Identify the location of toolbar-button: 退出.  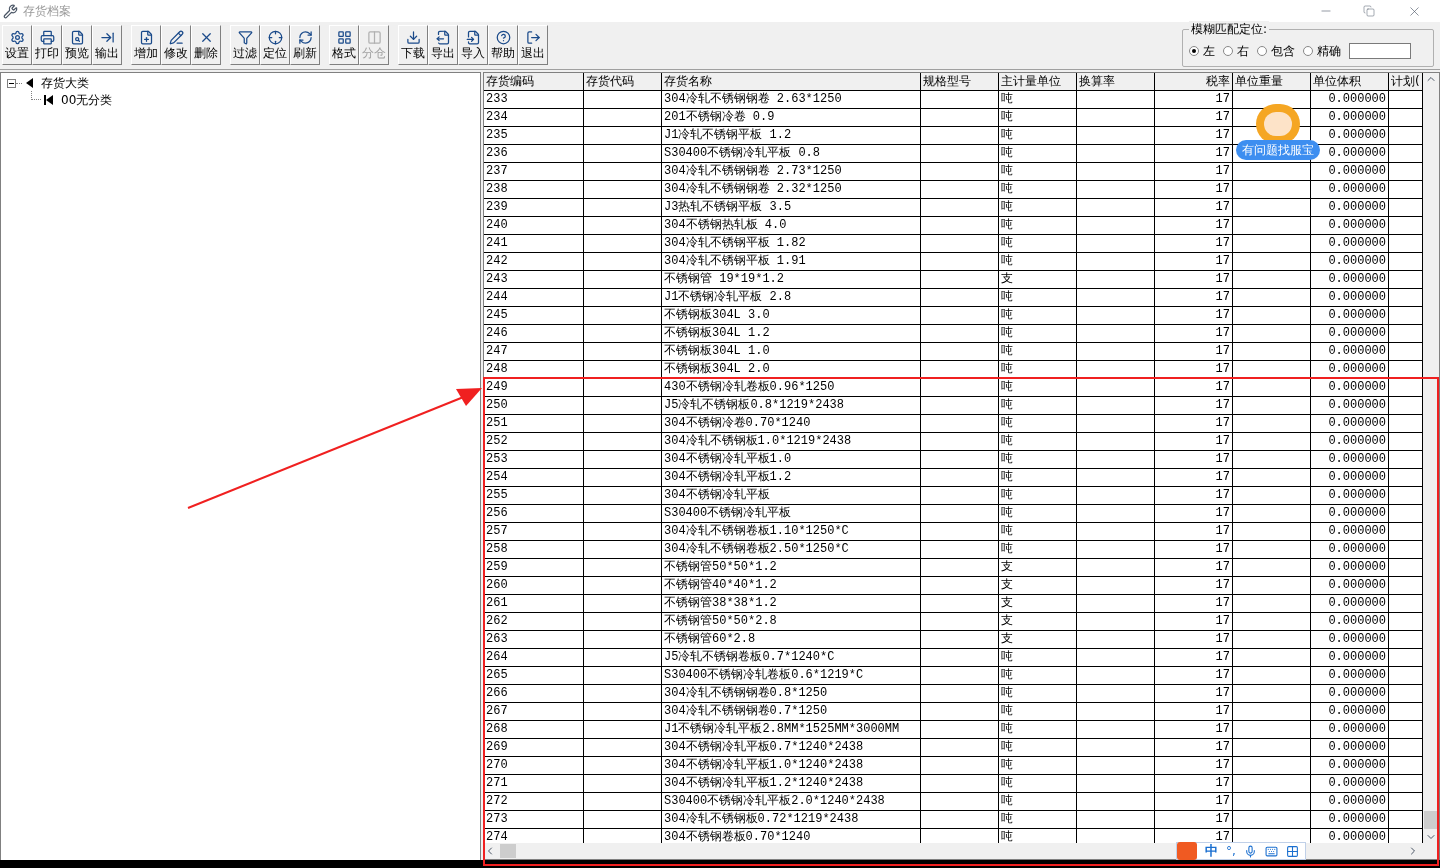
(533, 45).